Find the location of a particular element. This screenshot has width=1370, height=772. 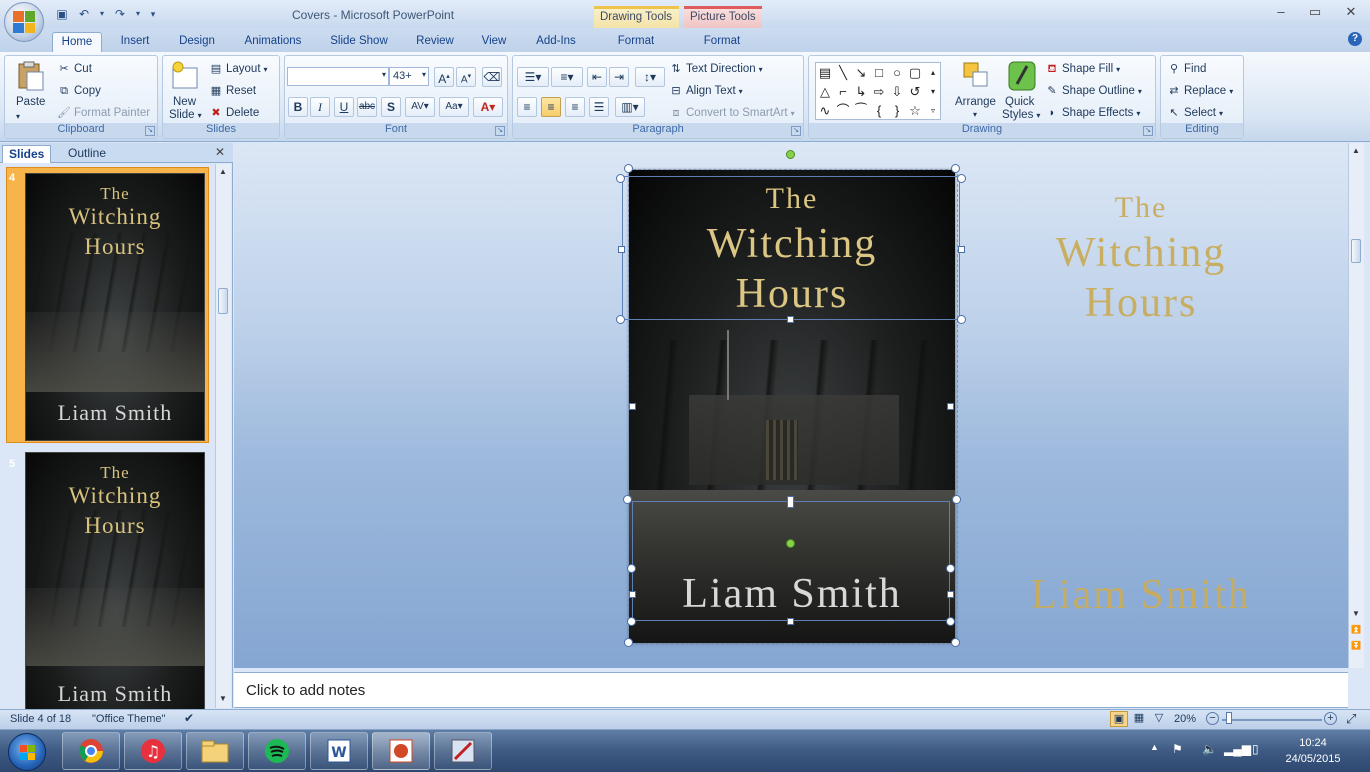

bullets-icon: ☰▾ is located at coordinates (533, 77).